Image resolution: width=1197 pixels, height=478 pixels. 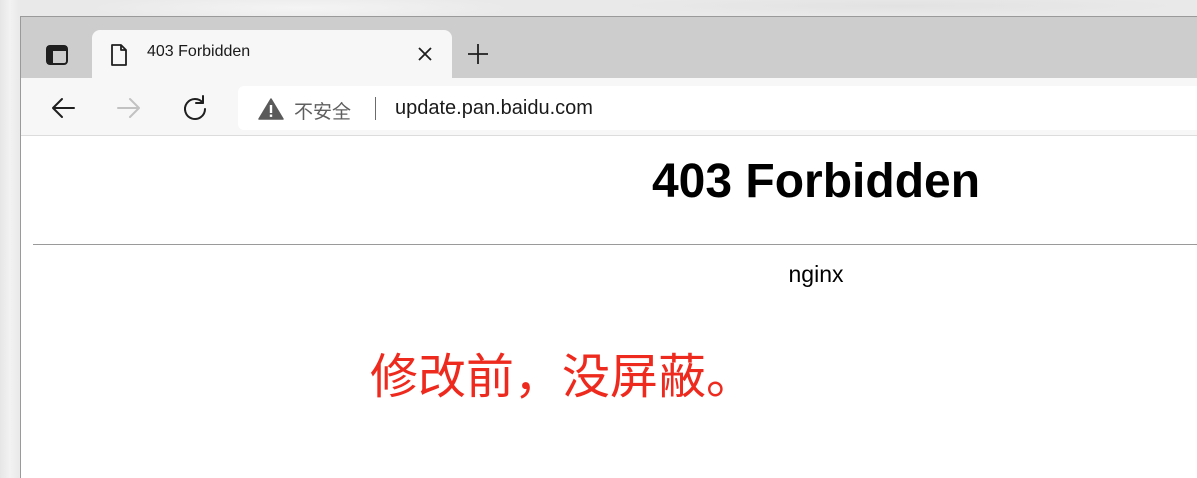 I want to click on page-title: 403 Forbidden, so click(x=816, y=181).